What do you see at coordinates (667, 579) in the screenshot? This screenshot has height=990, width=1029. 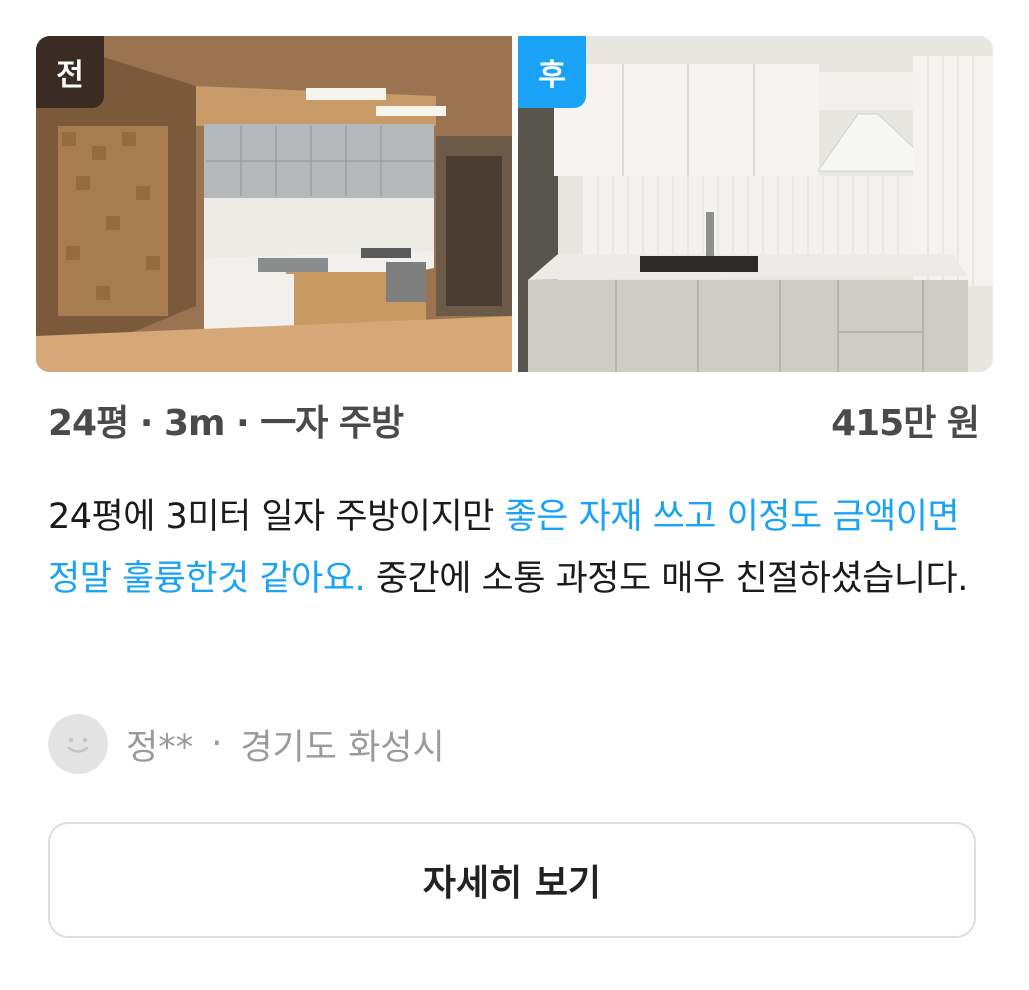 I see `review-text-part2: 중간에 소통 과정도 매우 친절하셨습니다.` at bounding box center [667, 579].